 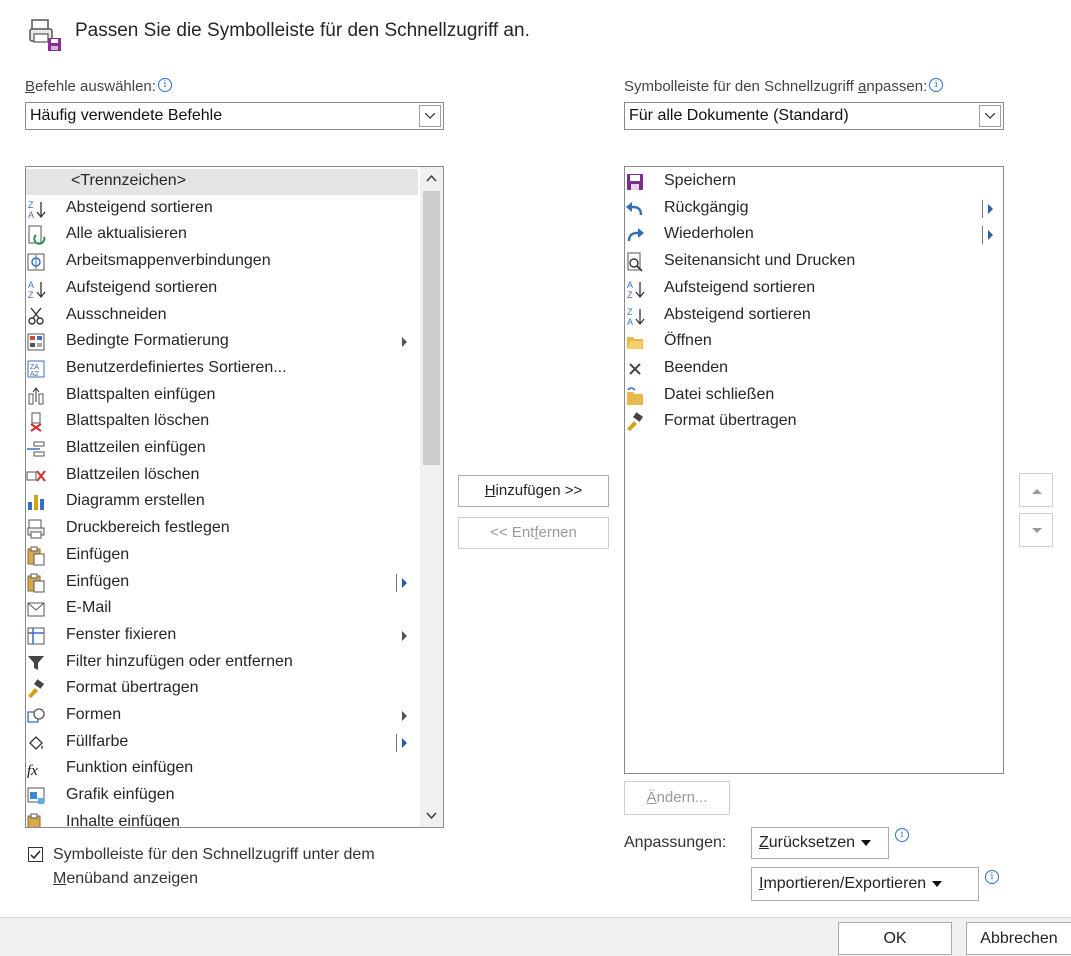 What do you see at coordinates (865, 884) in the screenshot?
I see `import-export-dropdown-button: Importieren/Exportieren` at bounding box center [865, 884].